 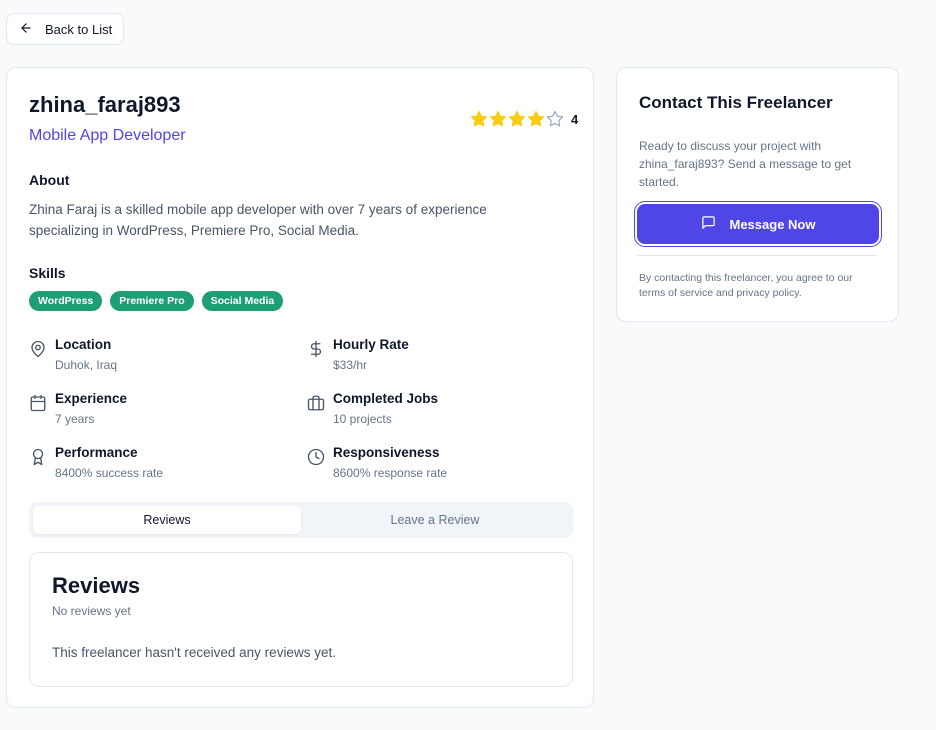 I want to click on skill-badge: WordPress, so click(x=66, y=301).